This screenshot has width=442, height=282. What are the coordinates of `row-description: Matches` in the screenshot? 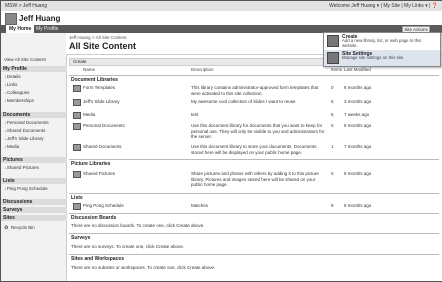 It's located at (200, 205).